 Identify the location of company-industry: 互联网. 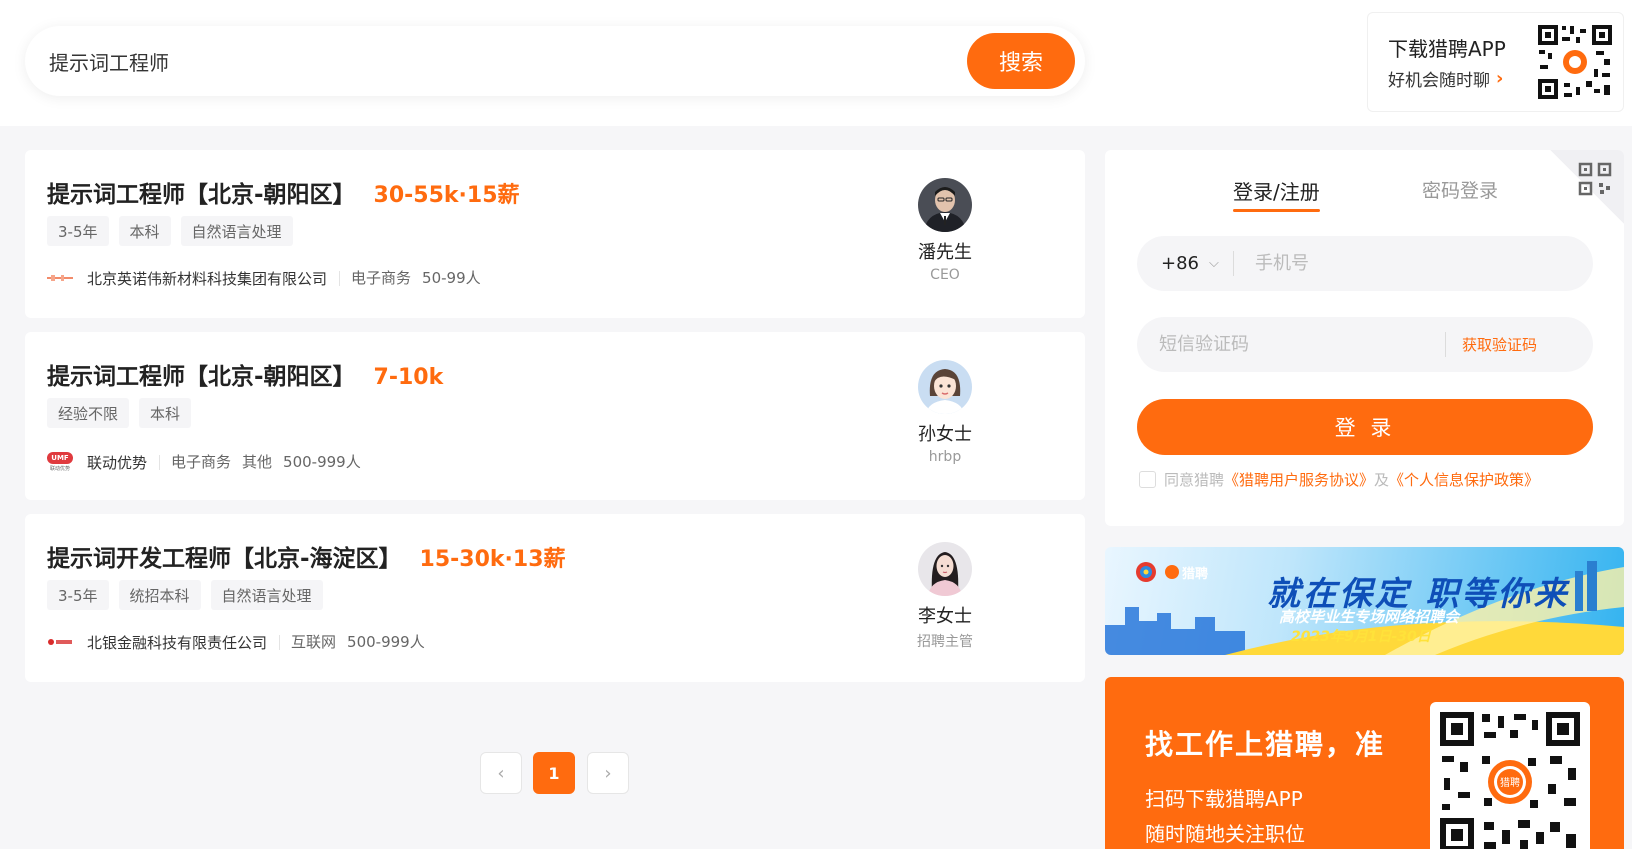
(313, 642).